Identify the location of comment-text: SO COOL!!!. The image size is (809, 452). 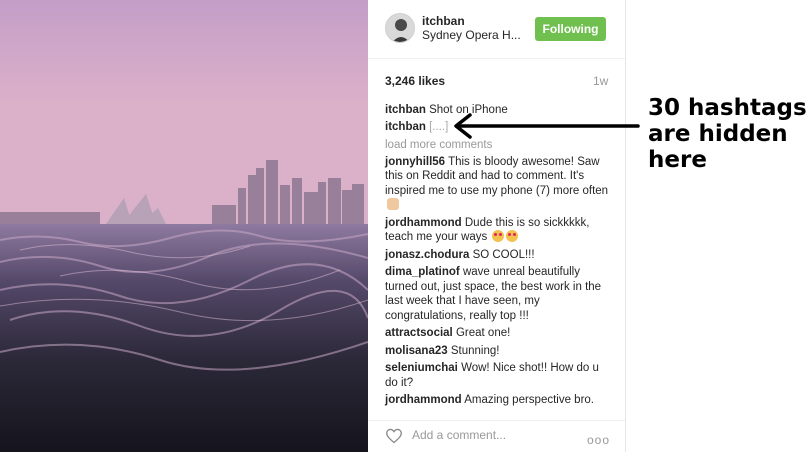
(503, 254).